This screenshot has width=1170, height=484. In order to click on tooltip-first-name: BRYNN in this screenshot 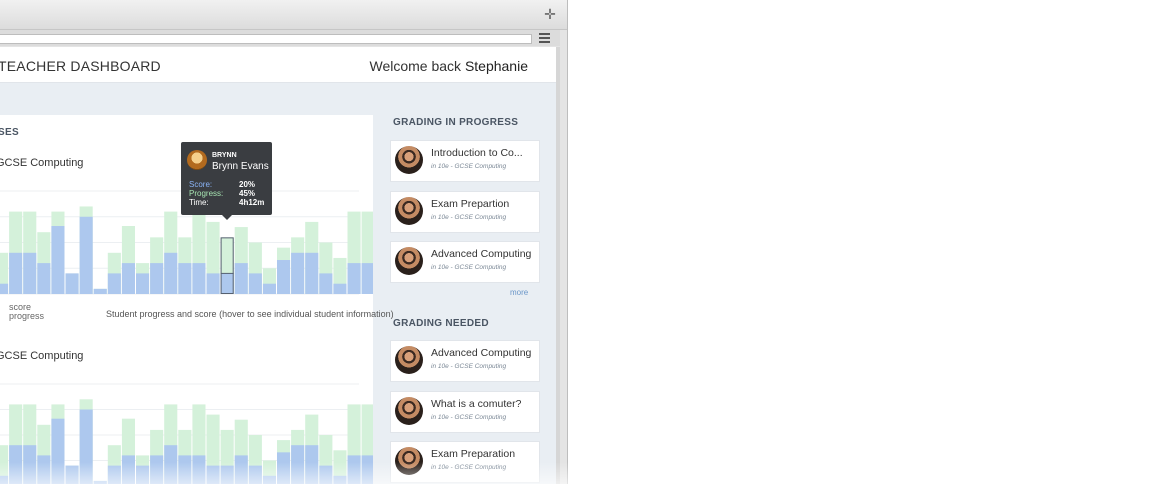, I will do `click(224, 155)`.